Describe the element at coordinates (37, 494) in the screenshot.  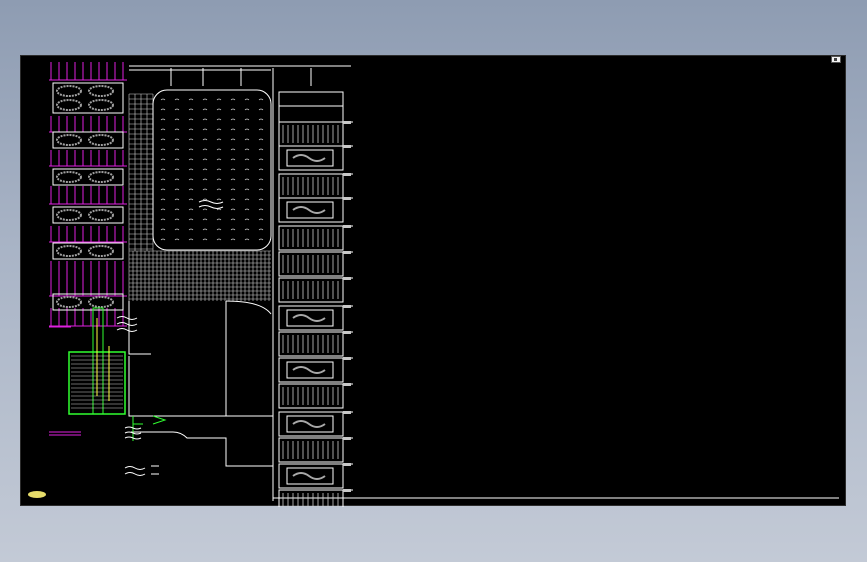
I see `cursor-marker` at that location.